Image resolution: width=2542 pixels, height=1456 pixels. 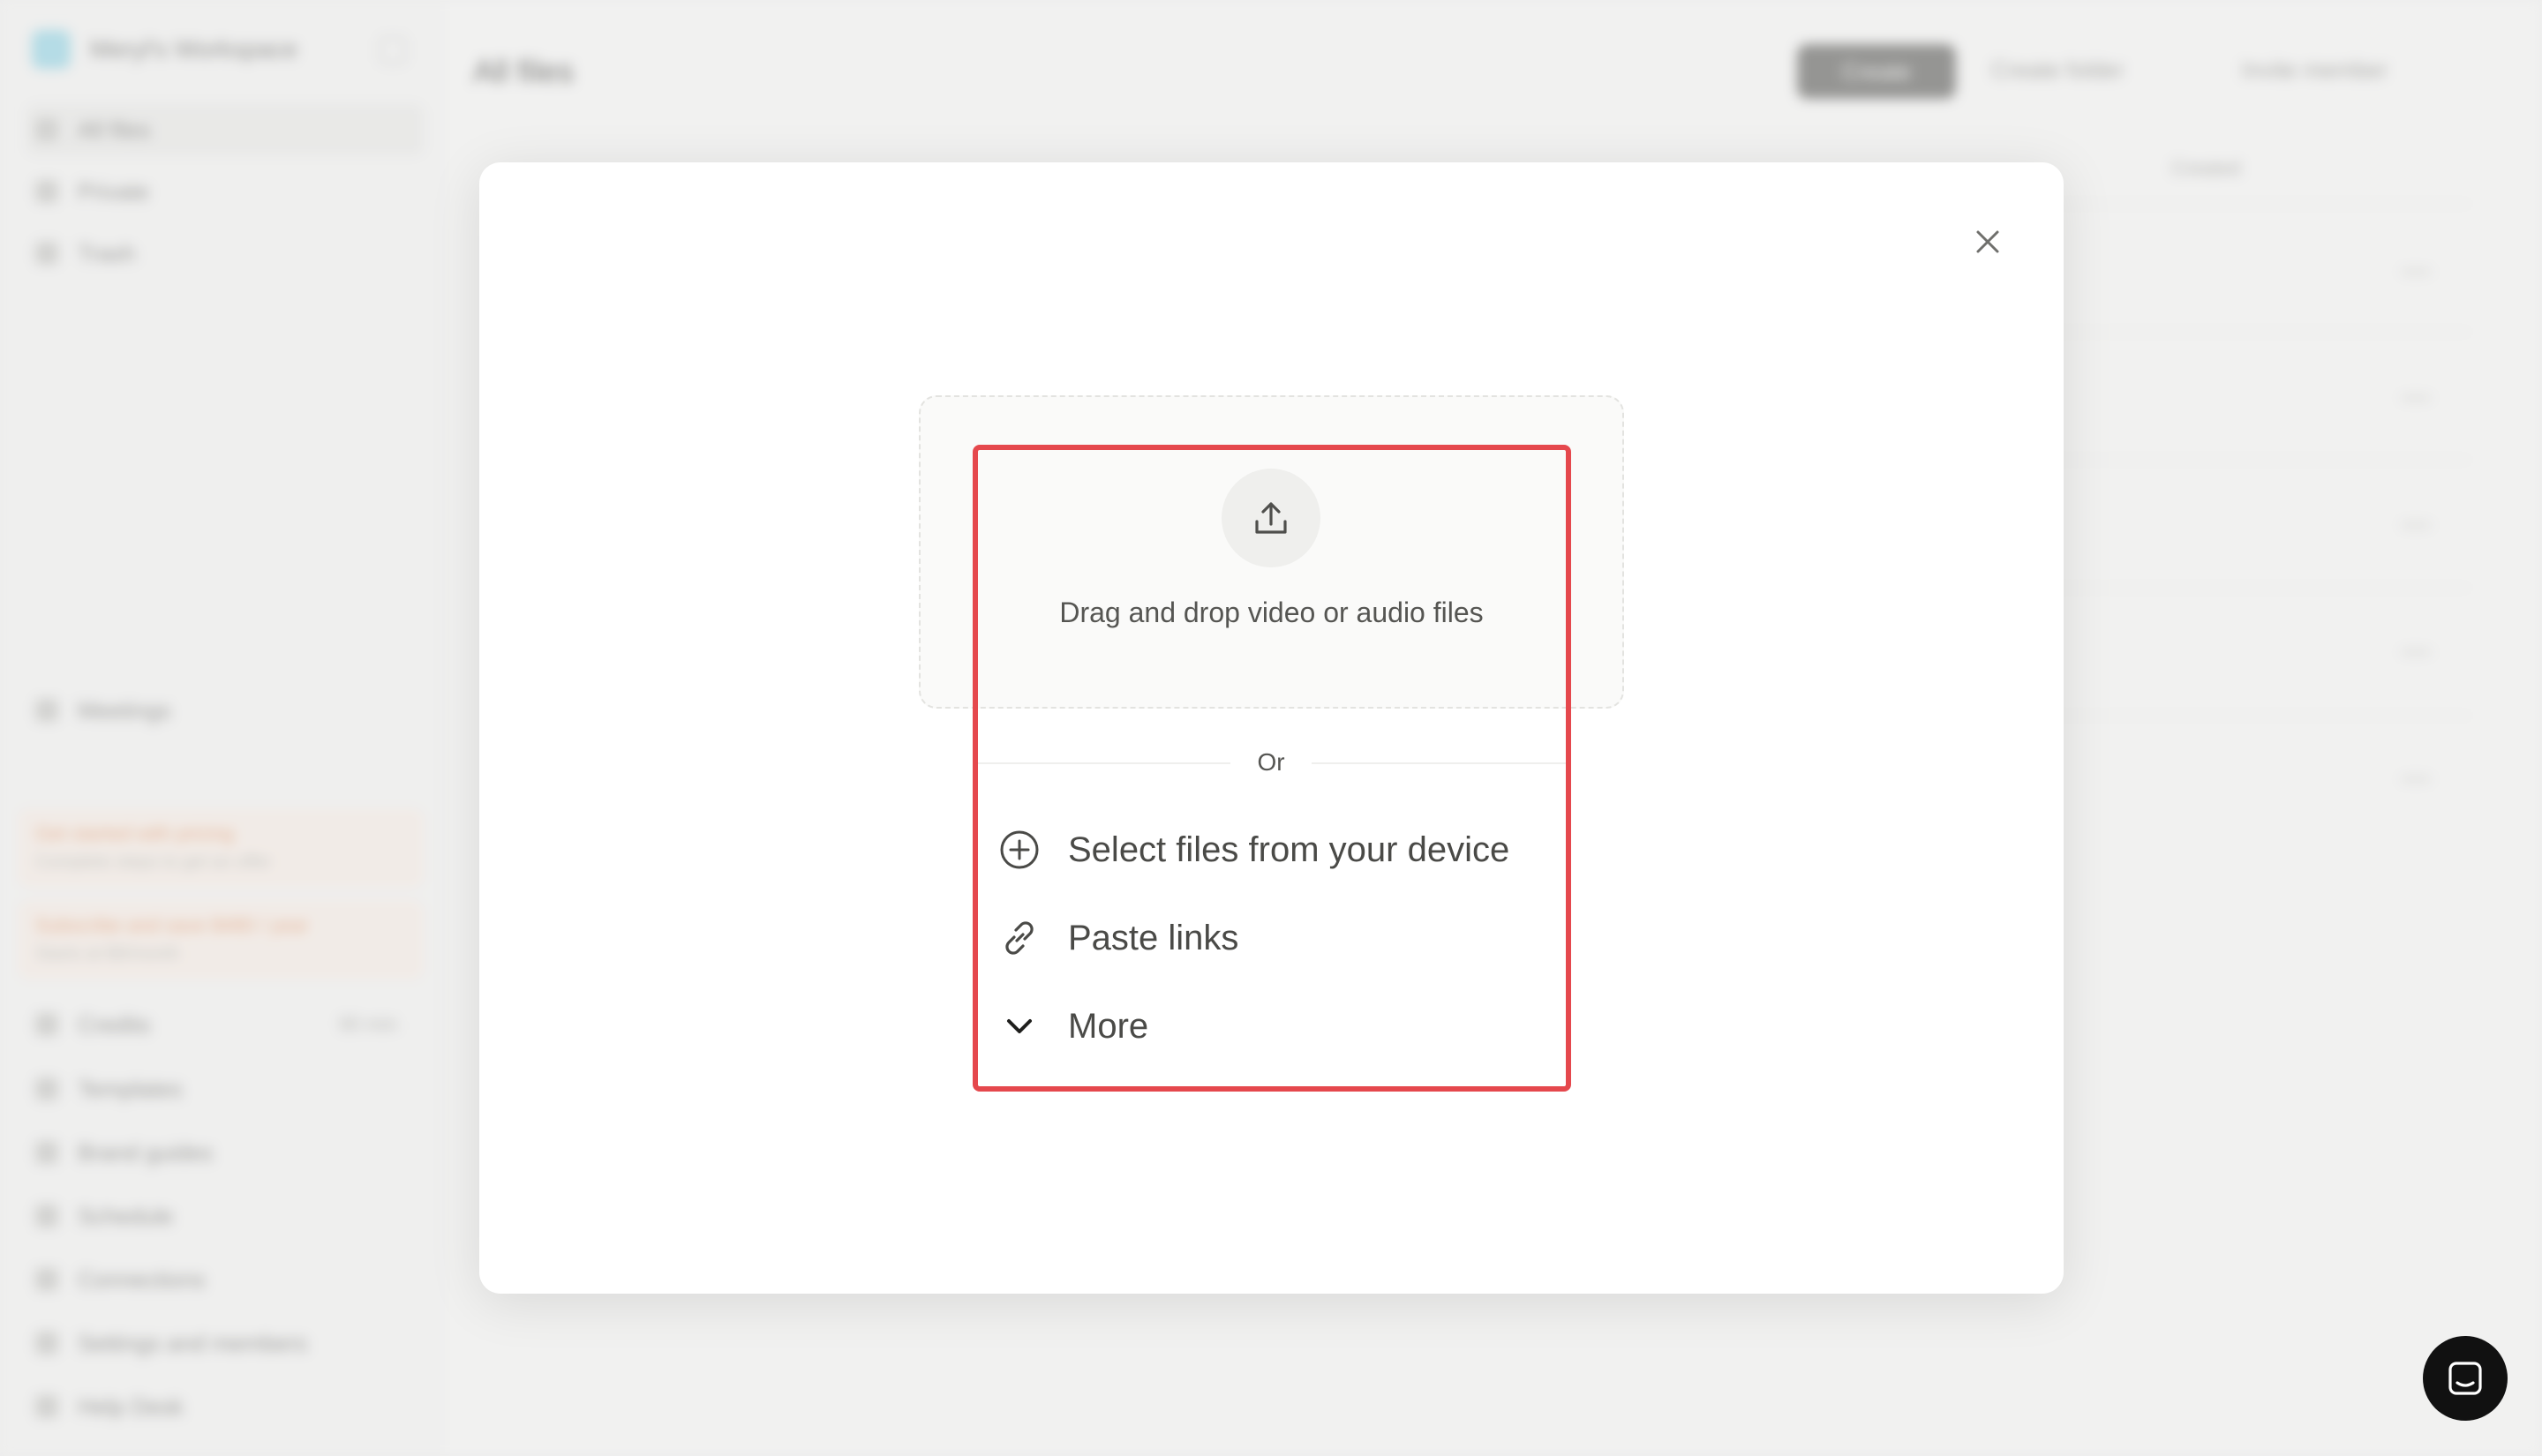 I want to click on upload-icon, so click(x=1271, y=518).